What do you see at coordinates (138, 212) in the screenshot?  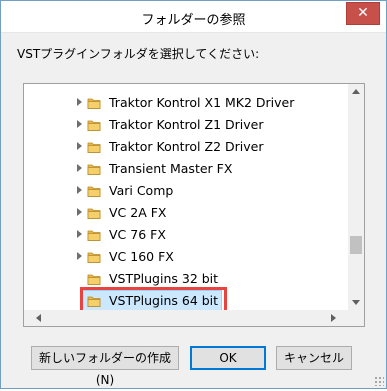 I see `tree-item-label: VC 2A FX` at bounding box center [138, 212].